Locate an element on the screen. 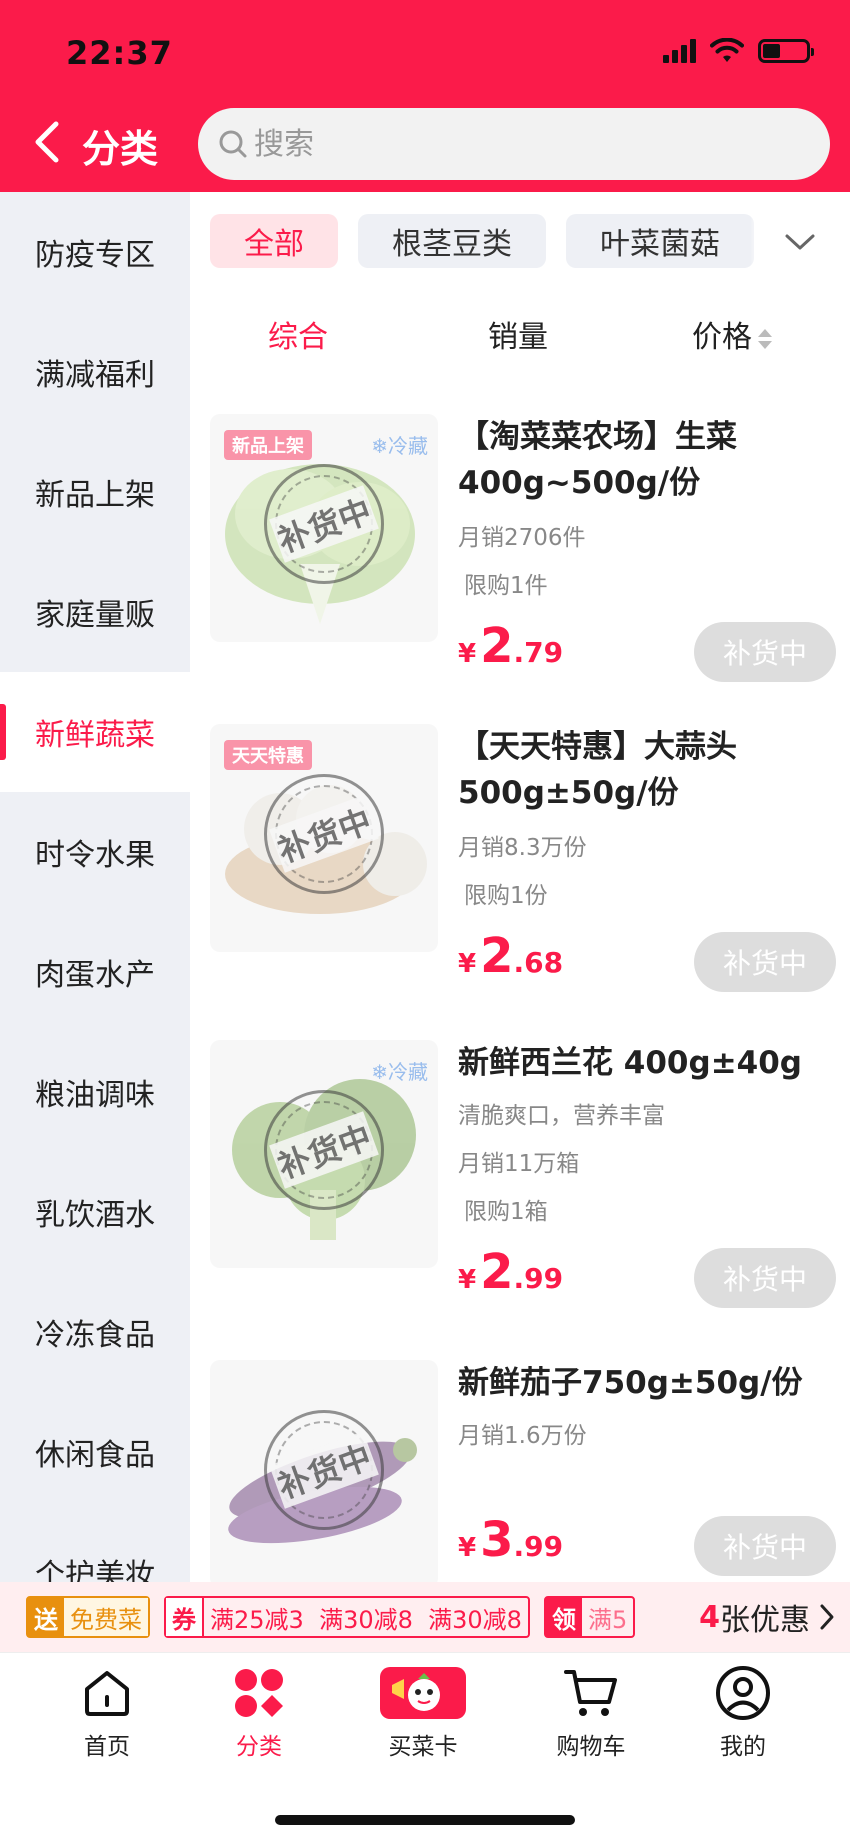 The height and width of the screenshot is (1839, 850). header: 22:37 分类 is located at coordinates (425, 96).